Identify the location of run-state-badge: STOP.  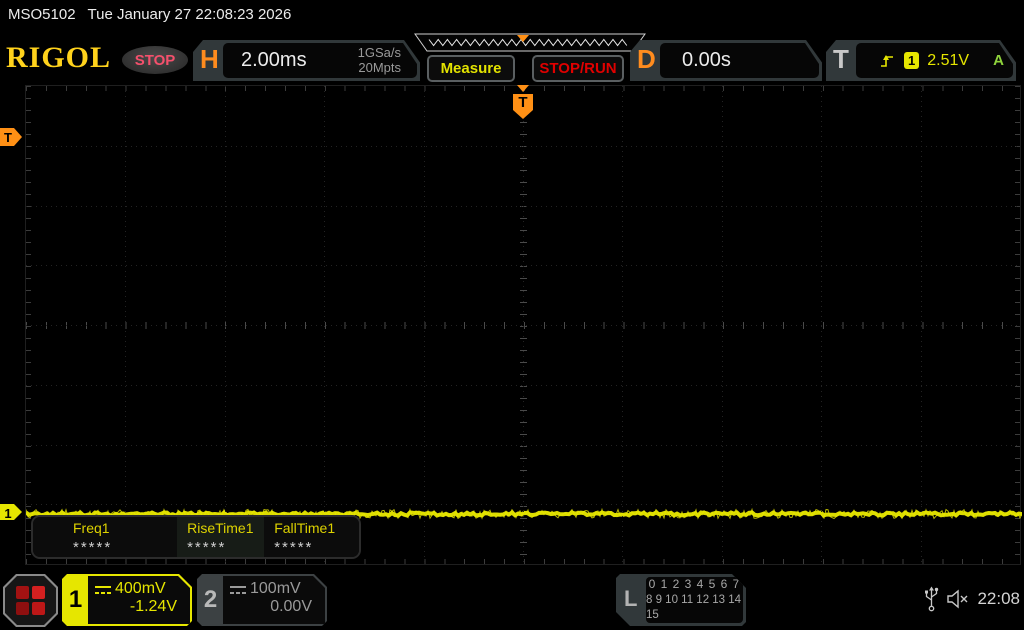
(155, 60).